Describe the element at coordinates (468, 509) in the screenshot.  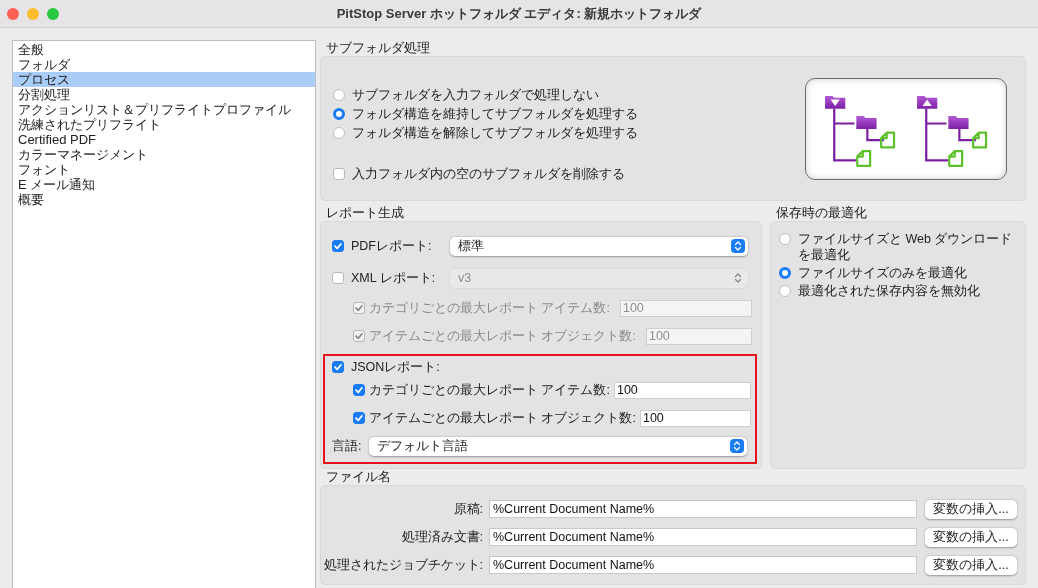
I see `field-label: 原稿:` at that location.